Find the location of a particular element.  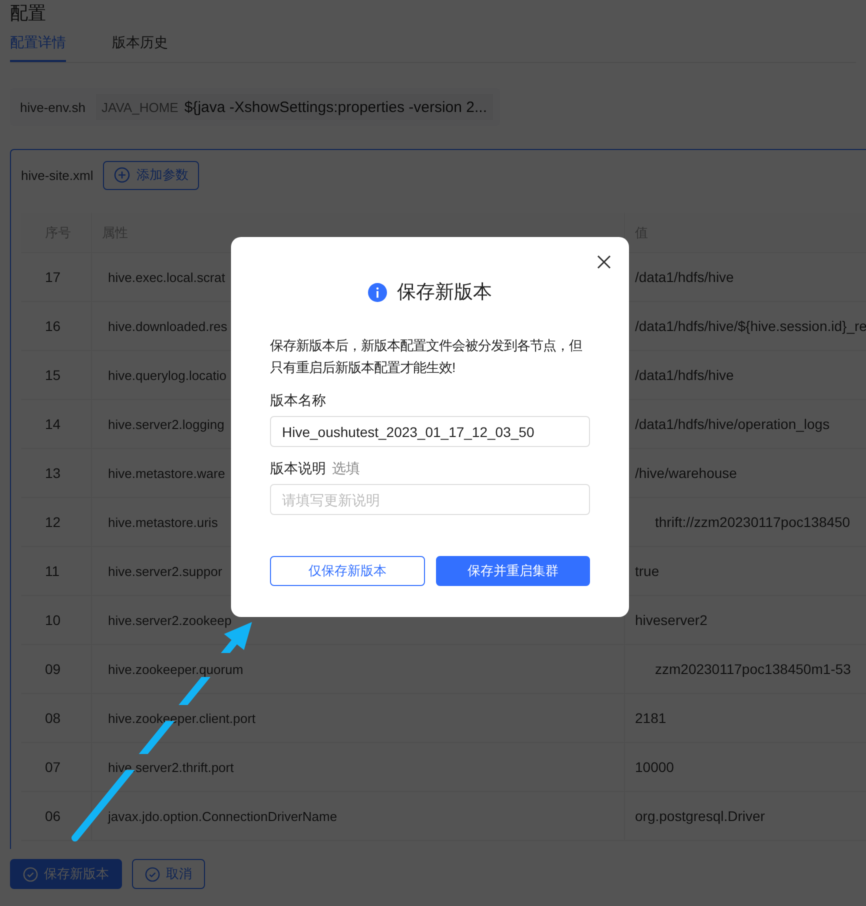

table-cell: org.postgresql.Driver is located at coordinates (745, 816).